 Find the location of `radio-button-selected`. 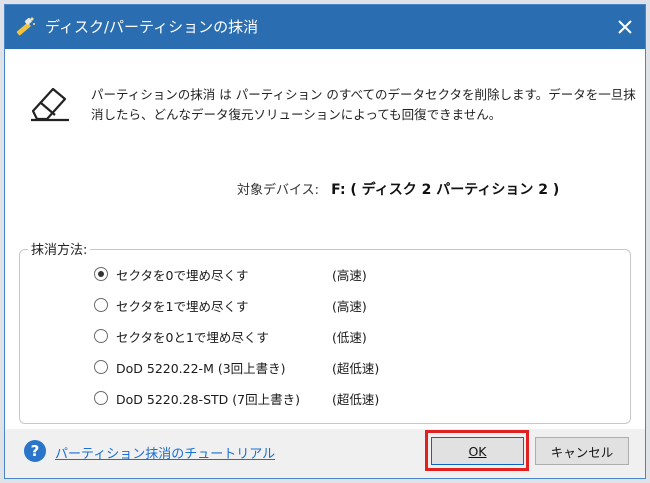

radio-button-selected is located at coordinates (101, 274).